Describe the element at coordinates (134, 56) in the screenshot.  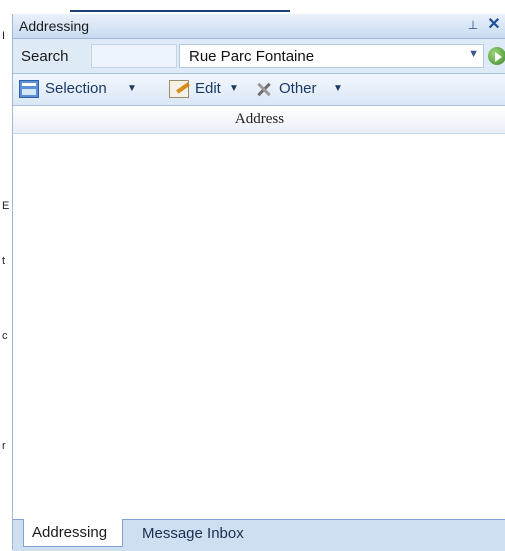
I see `search-input` at that location.